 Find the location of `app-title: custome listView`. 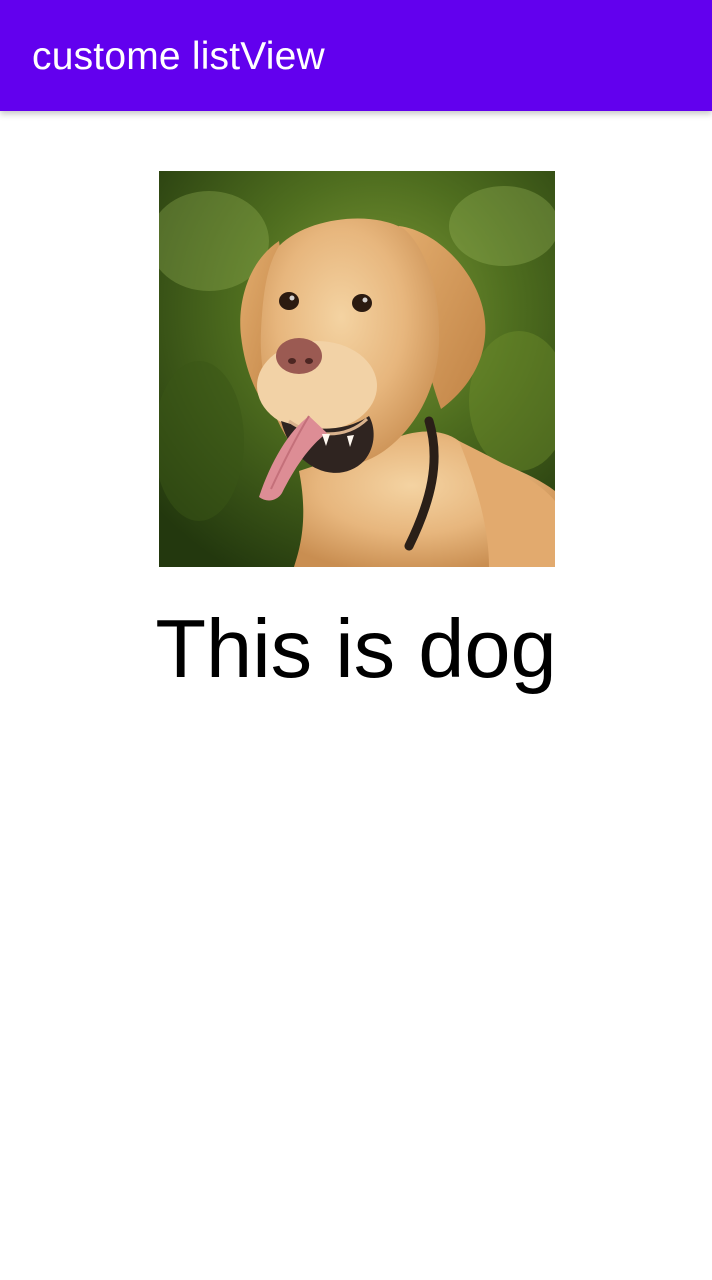

app-title: custome listView is located at coordinates (178, 56).